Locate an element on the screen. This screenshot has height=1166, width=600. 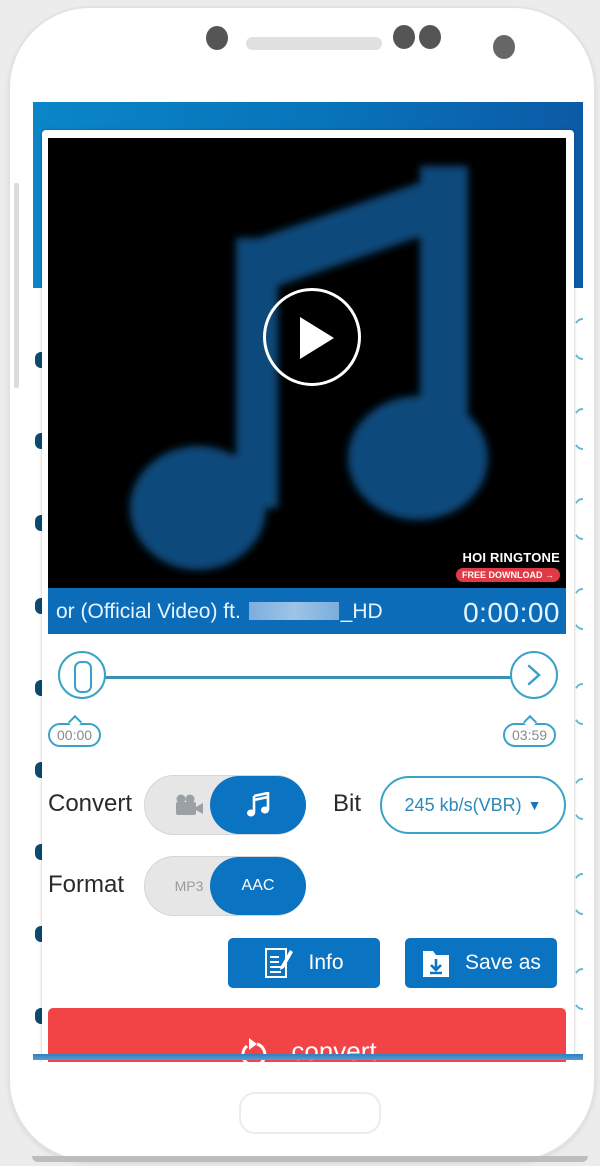
video-title-bar: or (Official Video) ft. _HD 0:00:00 is located at coordinates (307, 611).